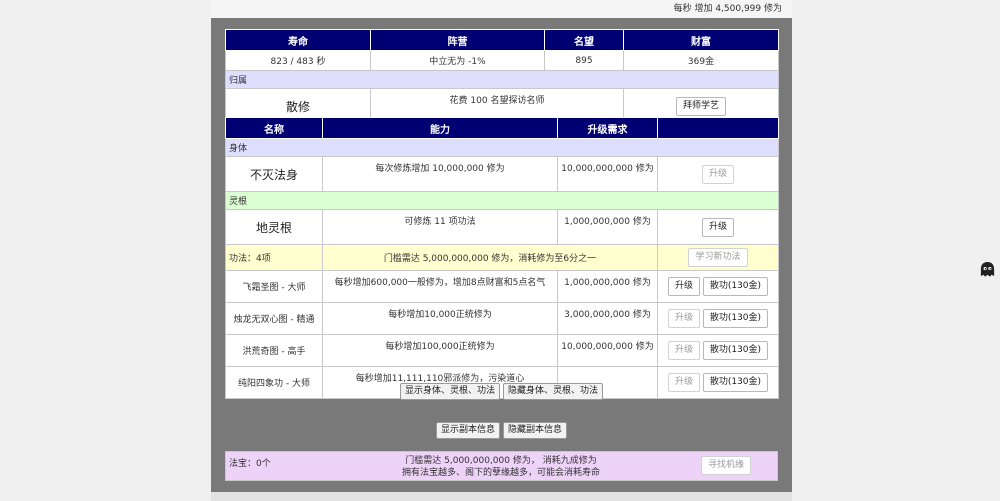 Image resolution: width=1000 pixels, height=501 pixels. I want to click on ghost-icon, so click(987, 269).